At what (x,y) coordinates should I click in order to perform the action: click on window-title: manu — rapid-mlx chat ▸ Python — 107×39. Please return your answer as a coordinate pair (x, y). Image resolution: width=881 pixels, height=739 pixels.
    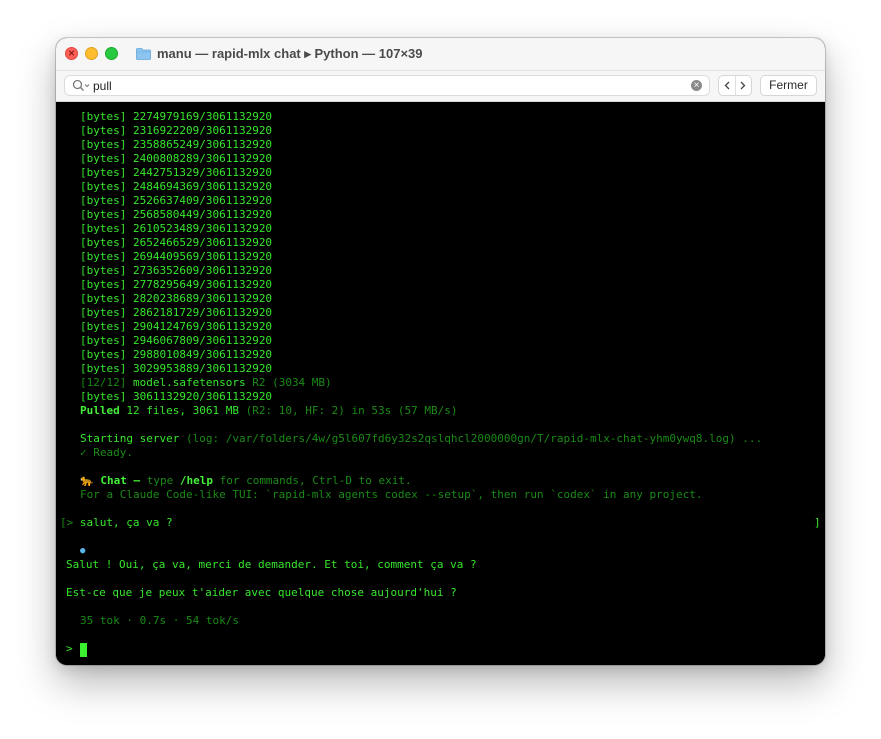
    Looking at the image, I should click on (290, 53).